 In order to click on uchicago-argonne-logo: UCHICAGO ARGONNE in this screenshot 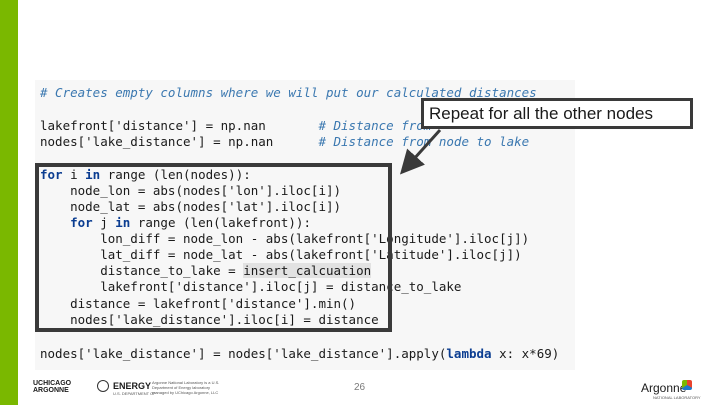, I will do `click(52, 387)`.